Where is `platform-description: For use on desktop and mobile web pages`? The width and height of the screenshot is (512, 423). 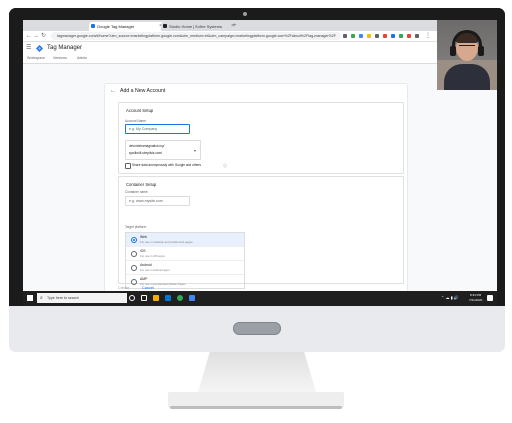 platform-description: For use on desktop and mobile web pages is located at coordinates (166, 242).